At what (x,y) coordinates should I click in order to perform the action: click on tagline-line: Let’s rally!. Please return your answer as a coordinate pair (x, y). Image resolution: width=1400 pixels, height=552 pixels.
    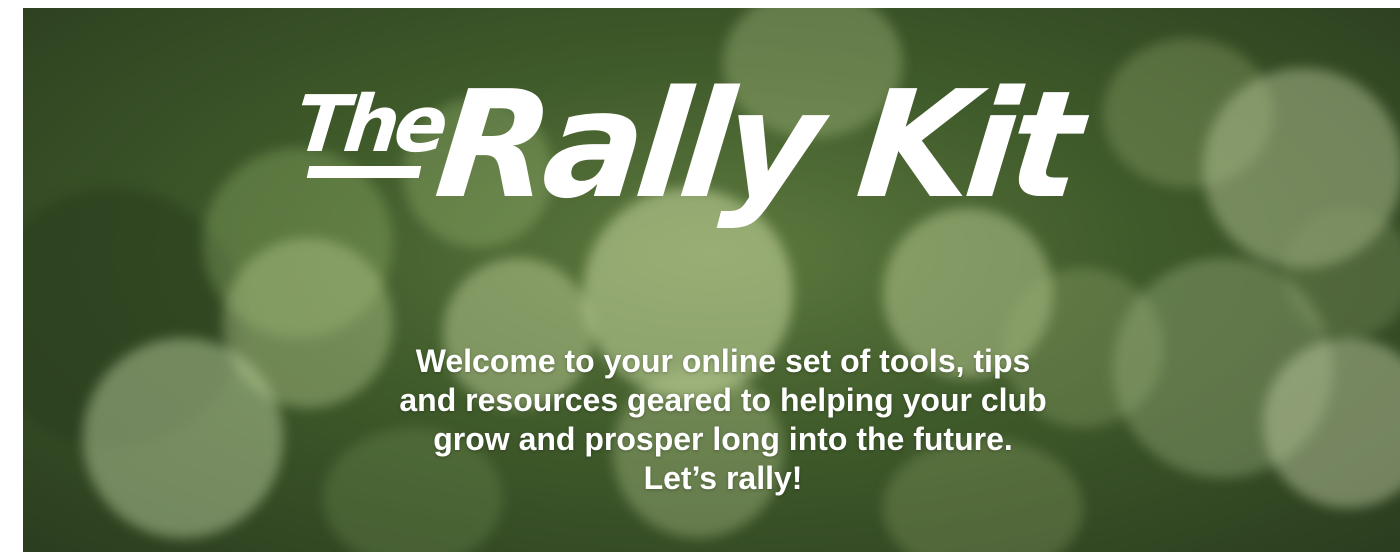
    Looking at the image, I should click on (723, 478).